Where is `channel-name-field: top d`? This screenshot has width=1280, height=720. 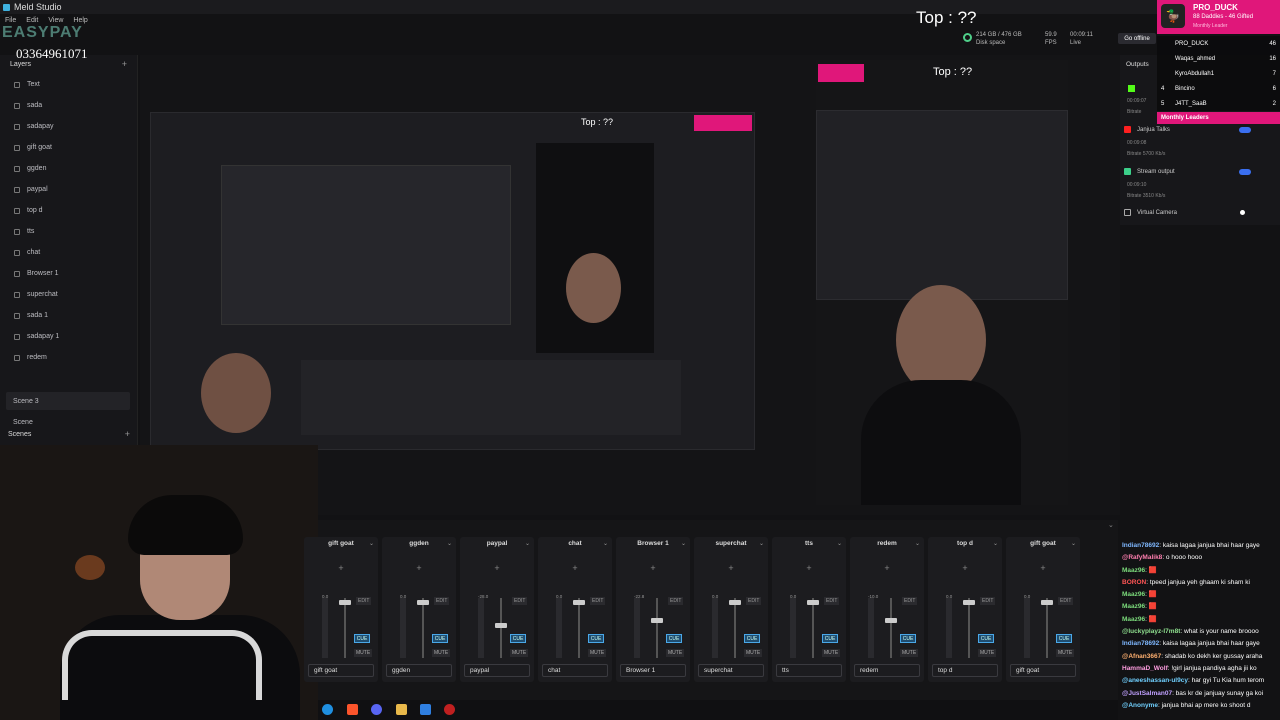 channel-name-field: top d is located at coordinates (965, 670).